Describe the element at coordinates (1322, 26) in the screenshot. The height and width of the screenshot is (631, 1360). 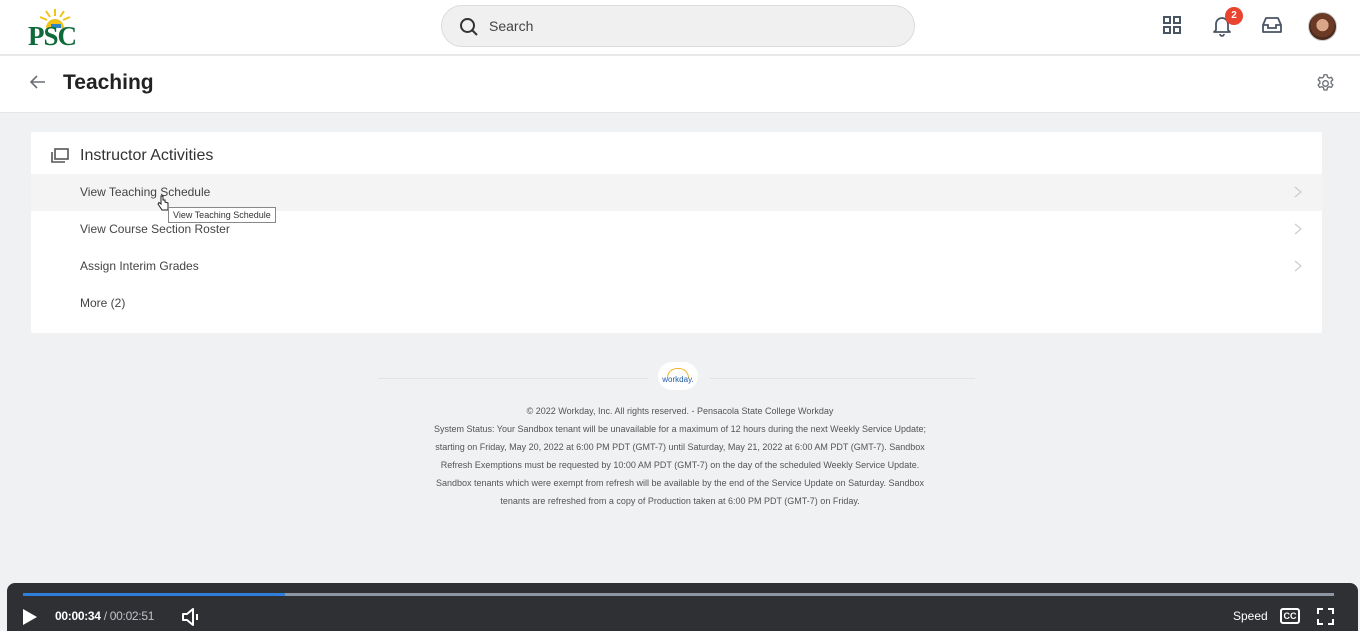
I see `avatar` at that location.